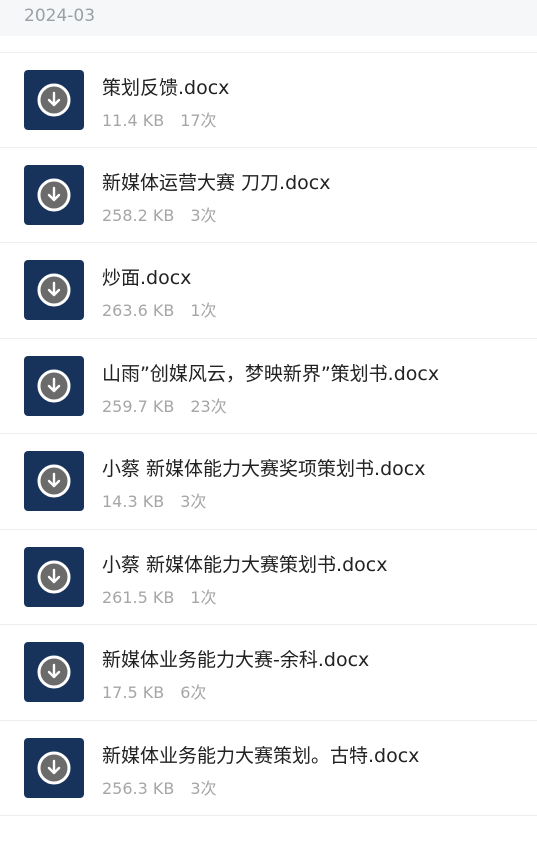 This screenshot has width=537, height=847. I want to click on file-size: 261.5 KB, so click(138, 597).